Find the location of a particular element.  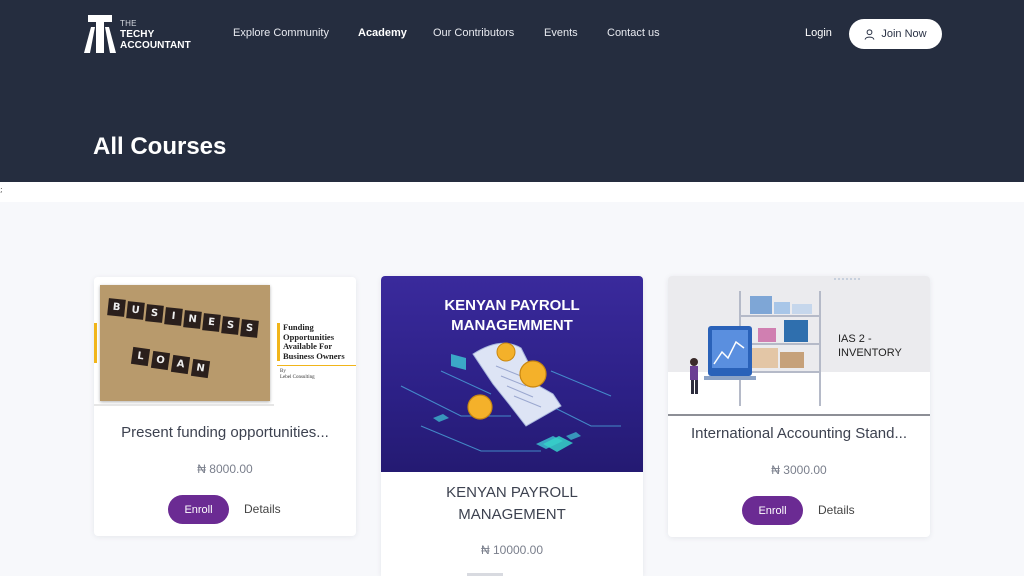

nav-explore-community: Explore Community is located at coordinates (281, 33).